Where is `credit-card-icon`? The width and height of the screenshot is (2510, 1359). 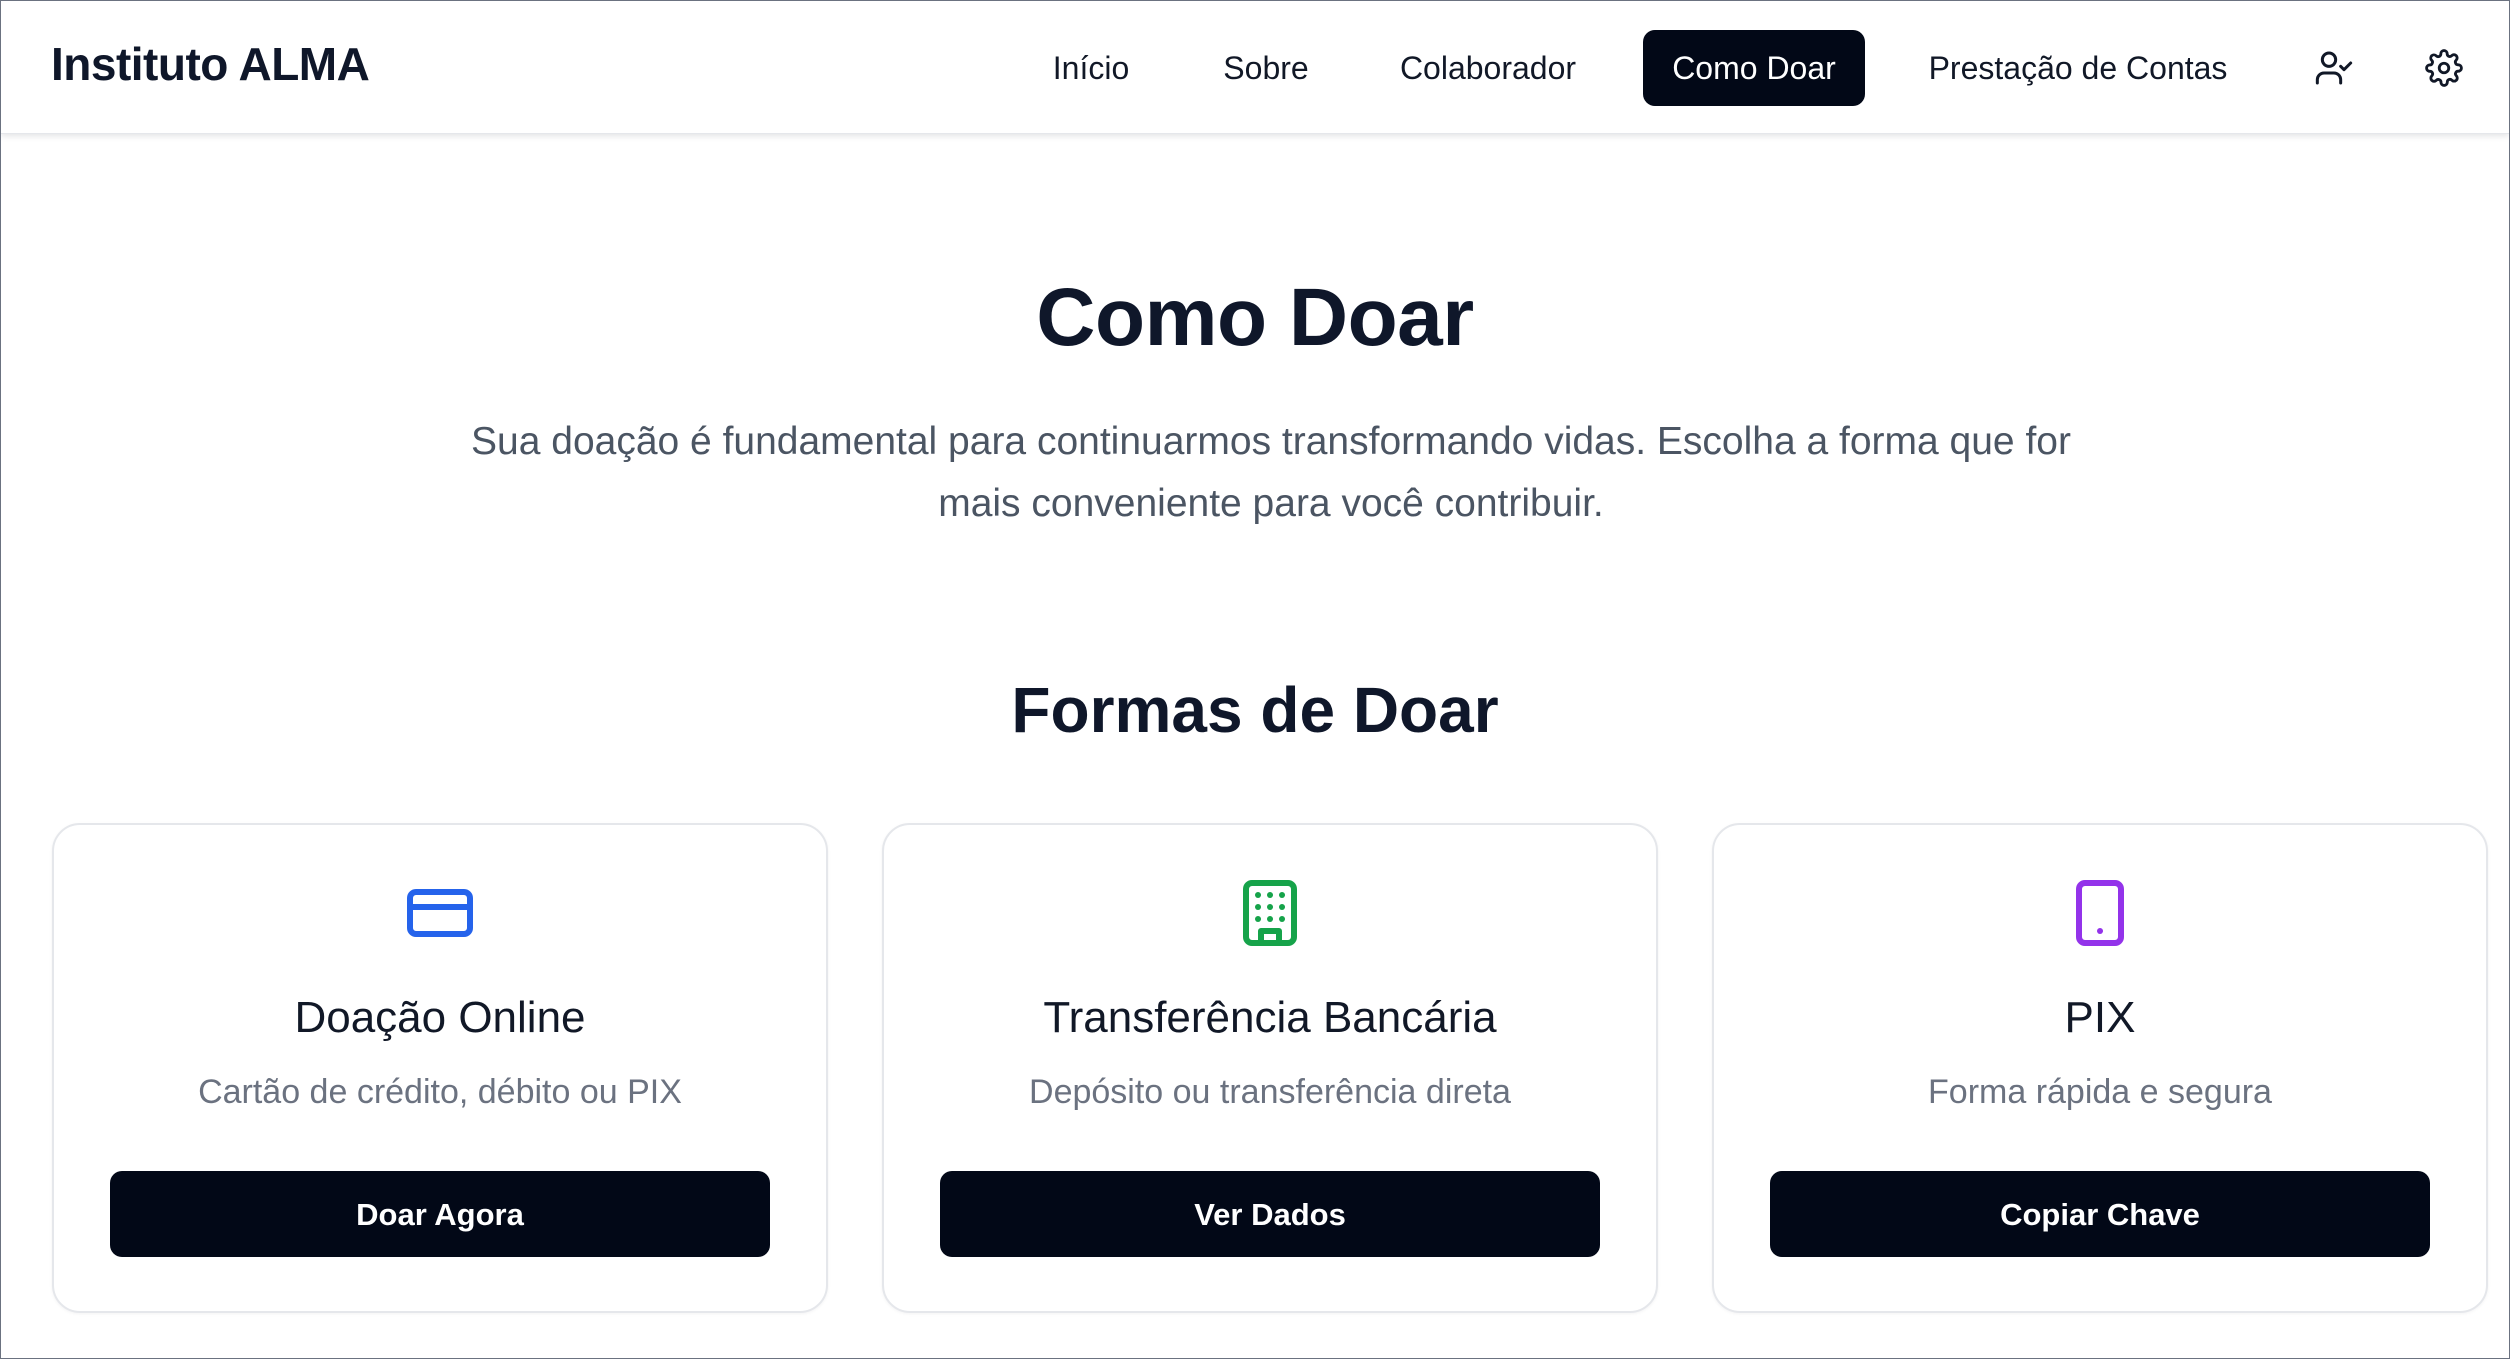
credit-card-icon is located at coordinates (440, 913).